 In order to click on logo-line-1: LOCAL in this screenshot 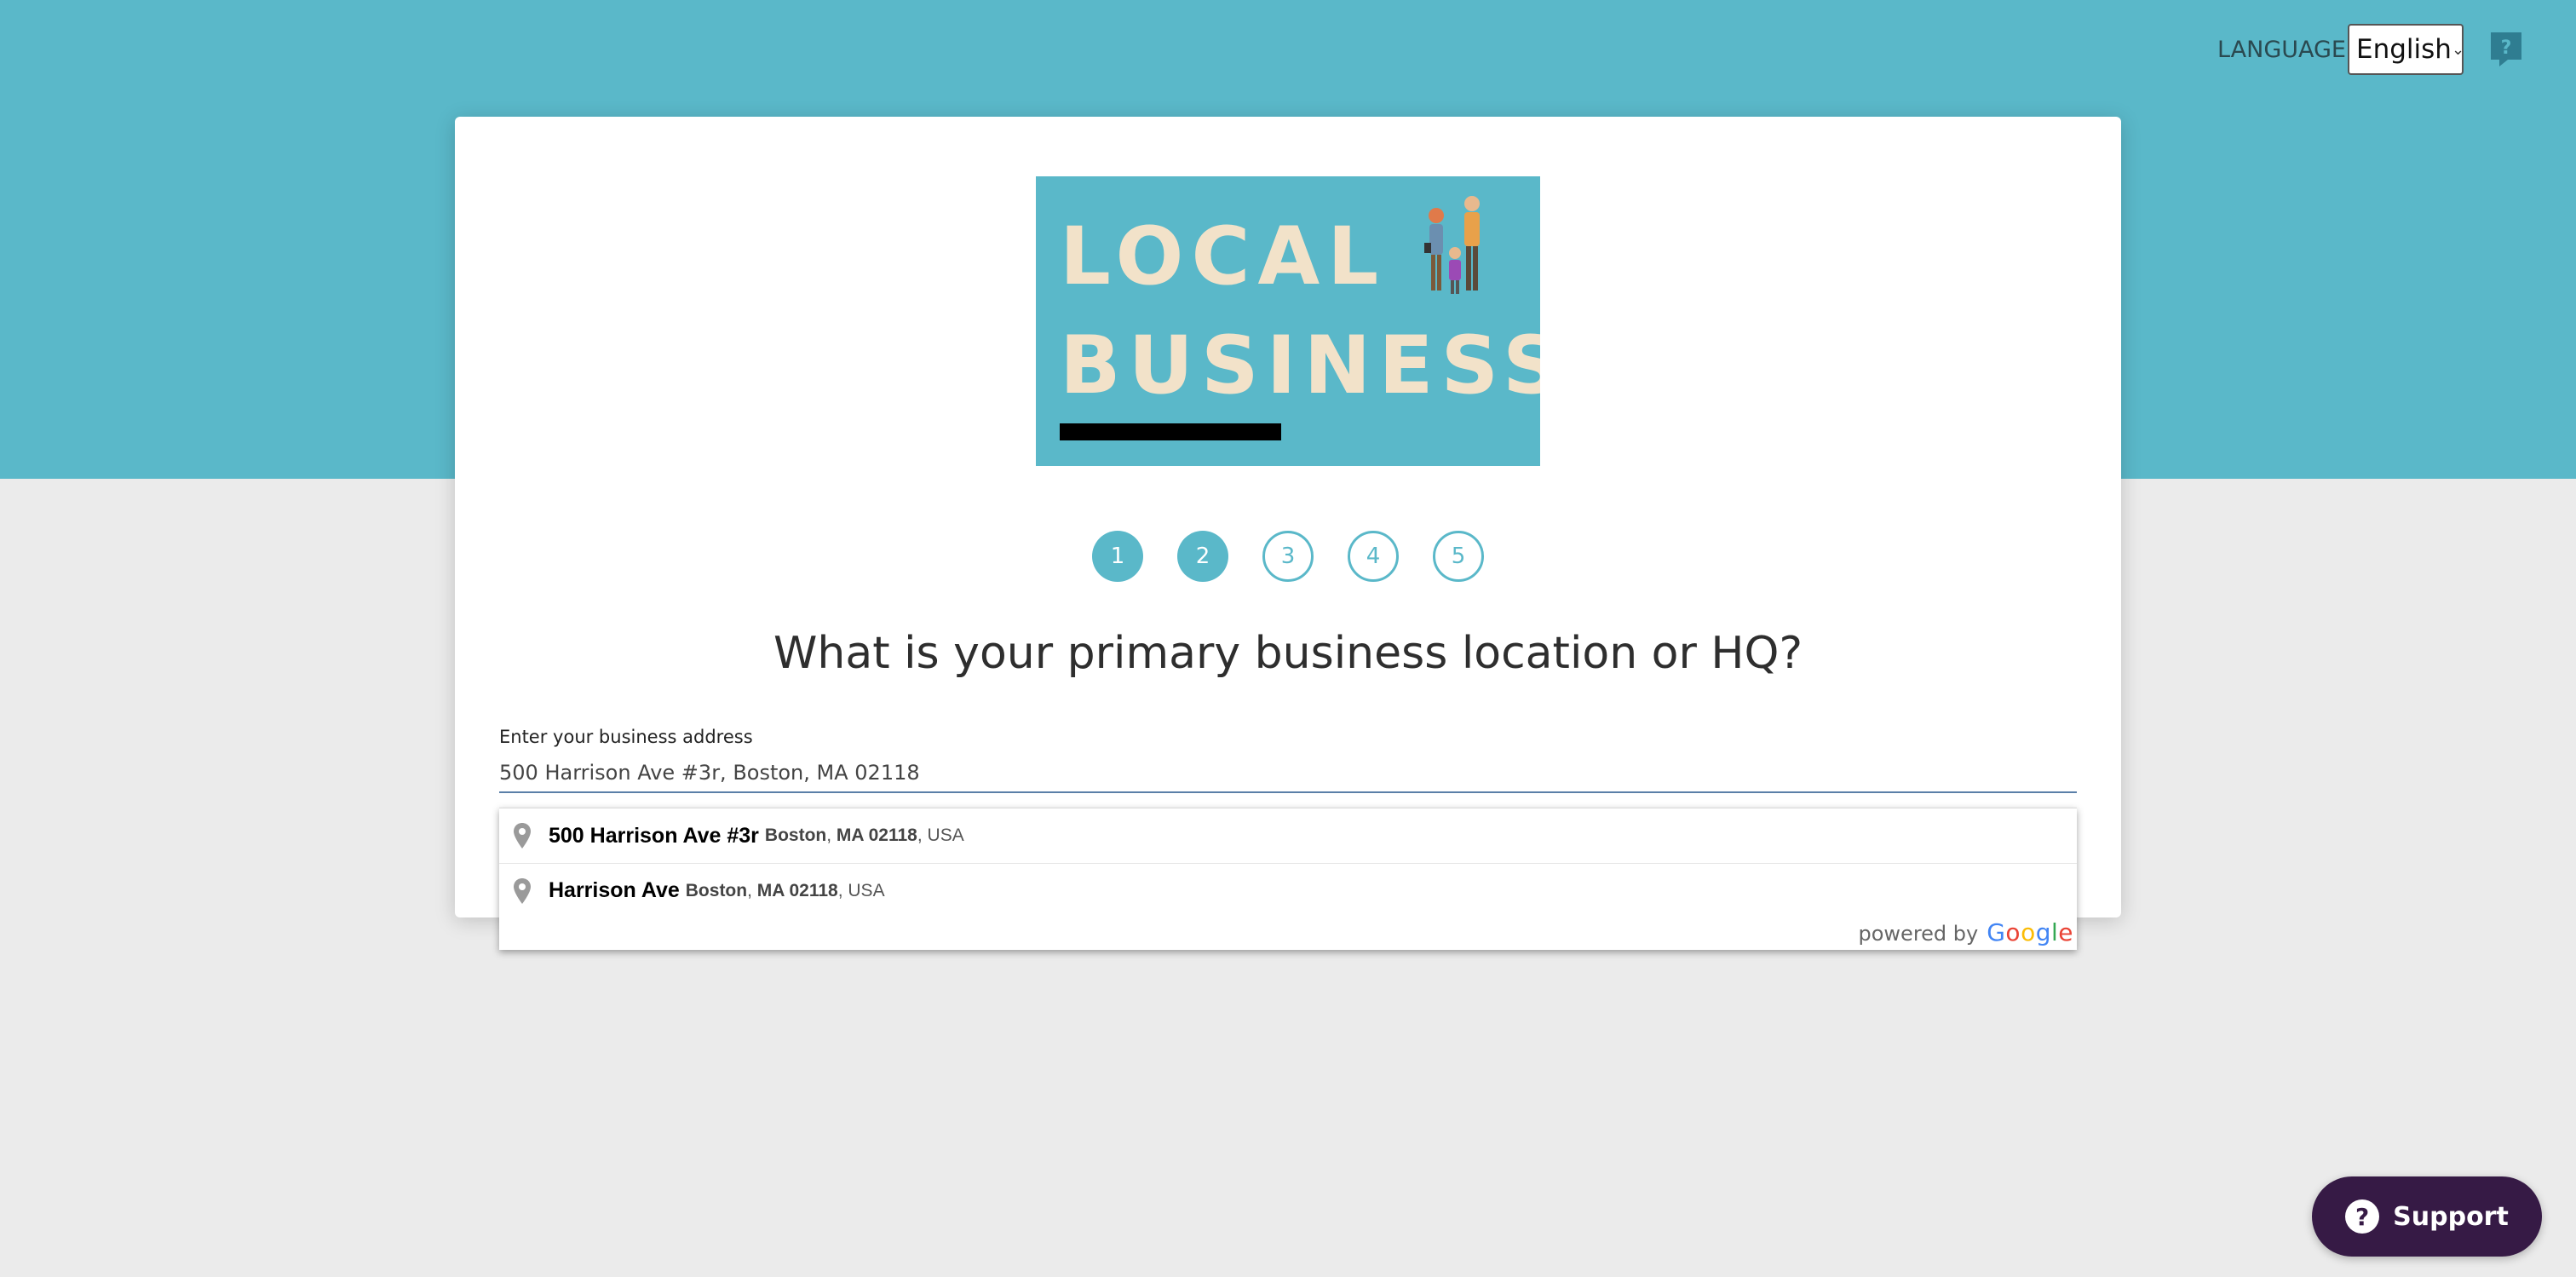, I will do `click(1223, 256)`.